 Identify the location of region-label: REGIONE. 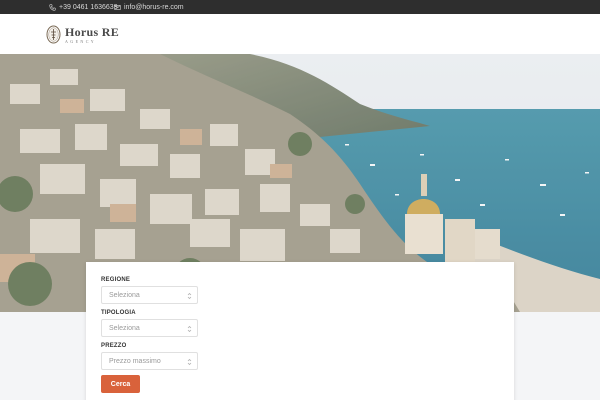
(116, 280).